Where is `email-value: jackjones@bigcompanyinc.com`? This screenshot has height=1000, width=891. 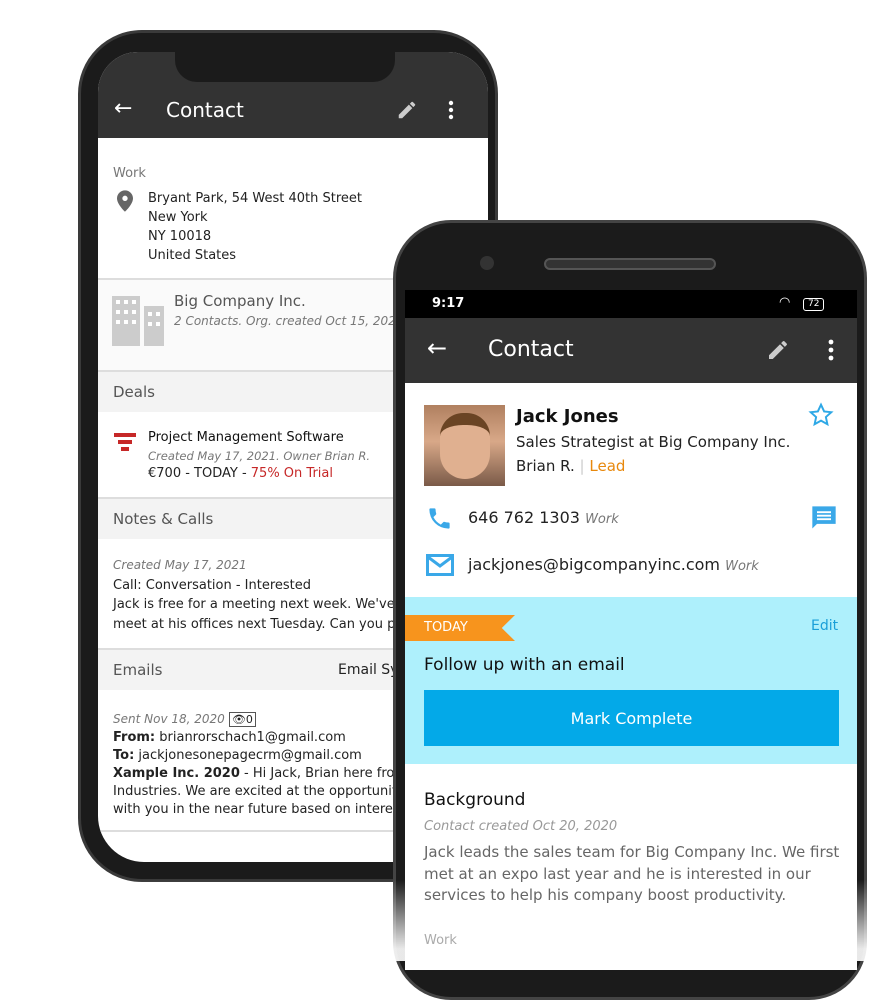
email-value: jackjones@bigcompanyinc.com is located at coordinates (594, 564).